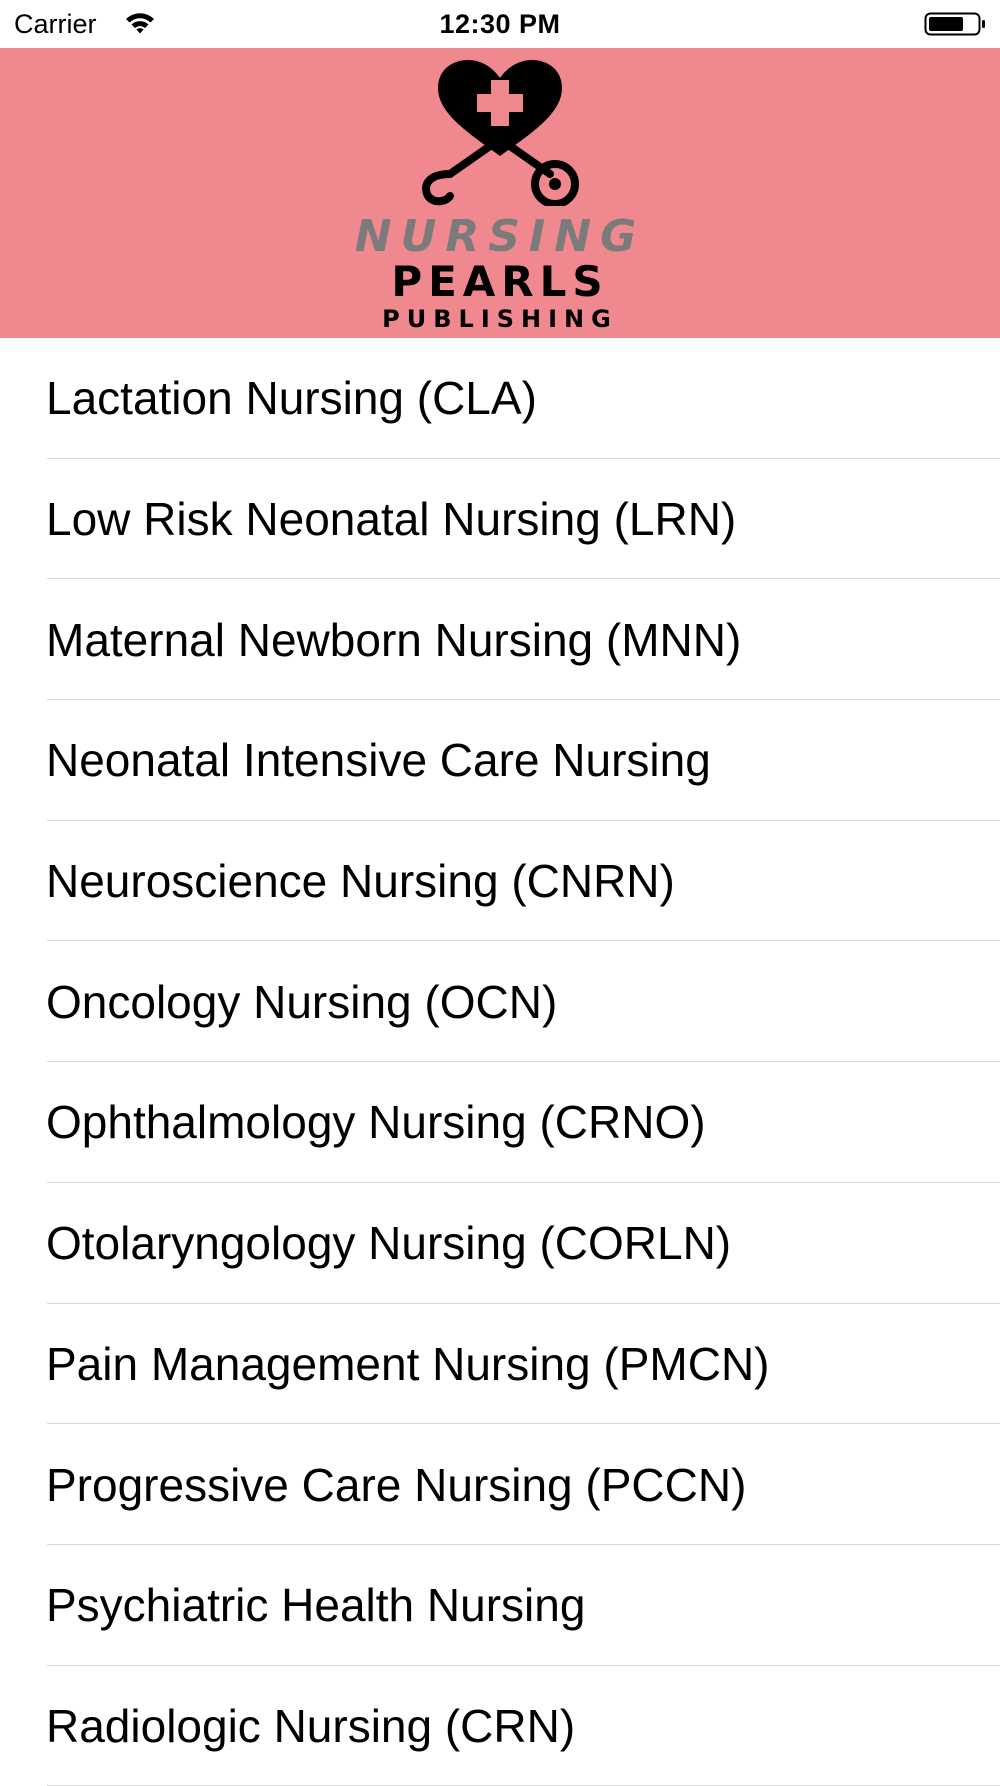  What do you see at coordinates (408, 1363) in the screenshot?
I see `list-item-label: Pain Management Nursing (PMCN)` at bounding box center [408, 1363].